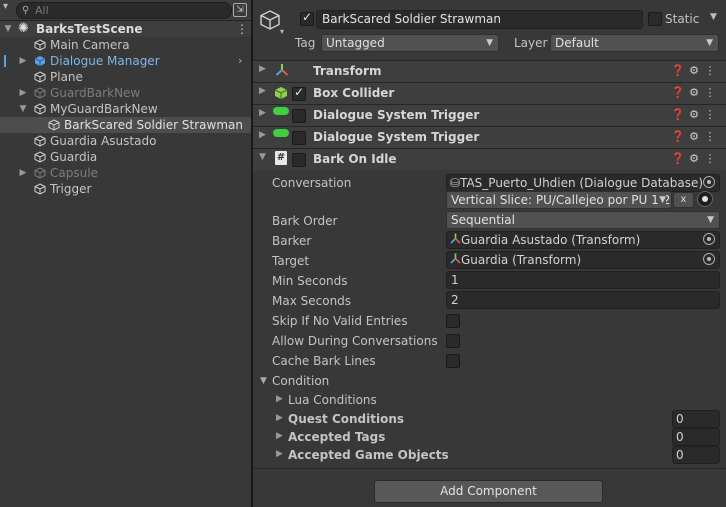  Describe the element at coordinates (713, 17) in the screenshot. I see `static-dropdown-icon: ▼` at that location.